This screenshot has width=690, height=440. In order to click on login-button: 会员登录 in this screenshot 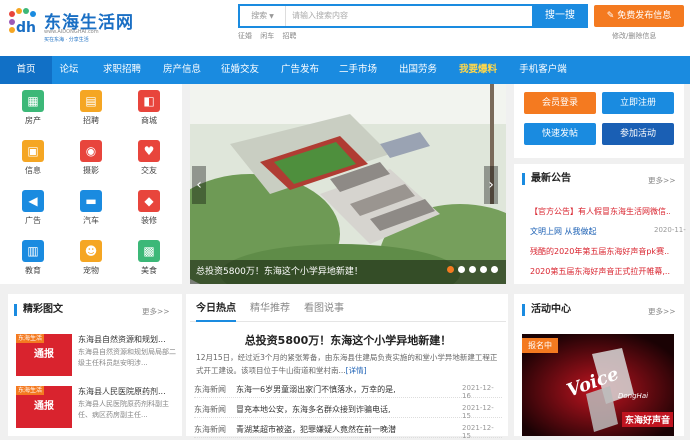, I will do `click(560, 103)`.